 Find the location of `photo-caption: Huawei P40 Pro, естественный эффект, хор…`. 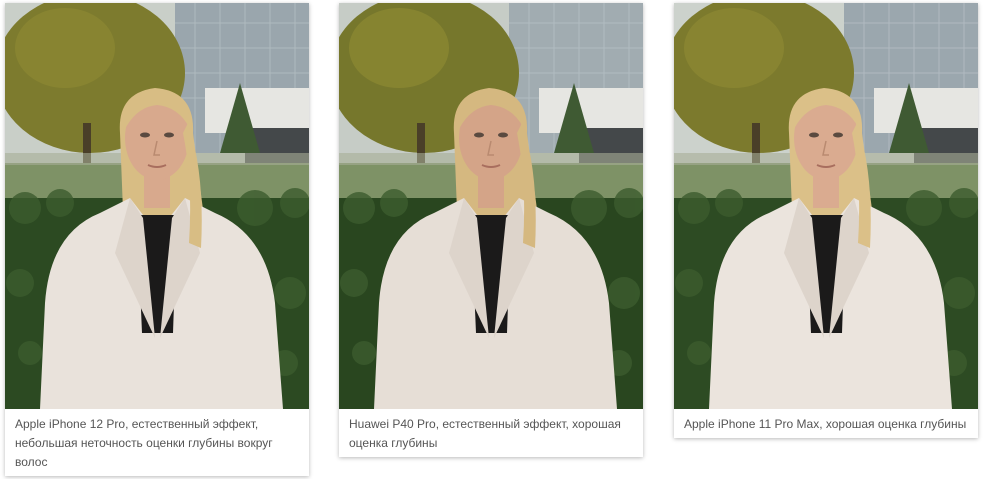

photo-caption: Huawei P40 Pro, естественный эффект, хор… is located at coordinates (485, 433).